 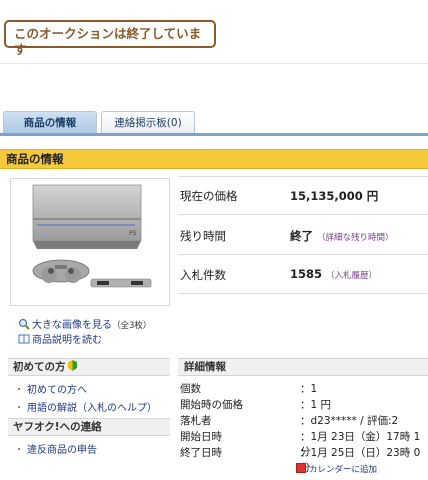 I want to click on bid-count-row: 入札件数 1585 （入札履歴）, so click(x=304, y=277).